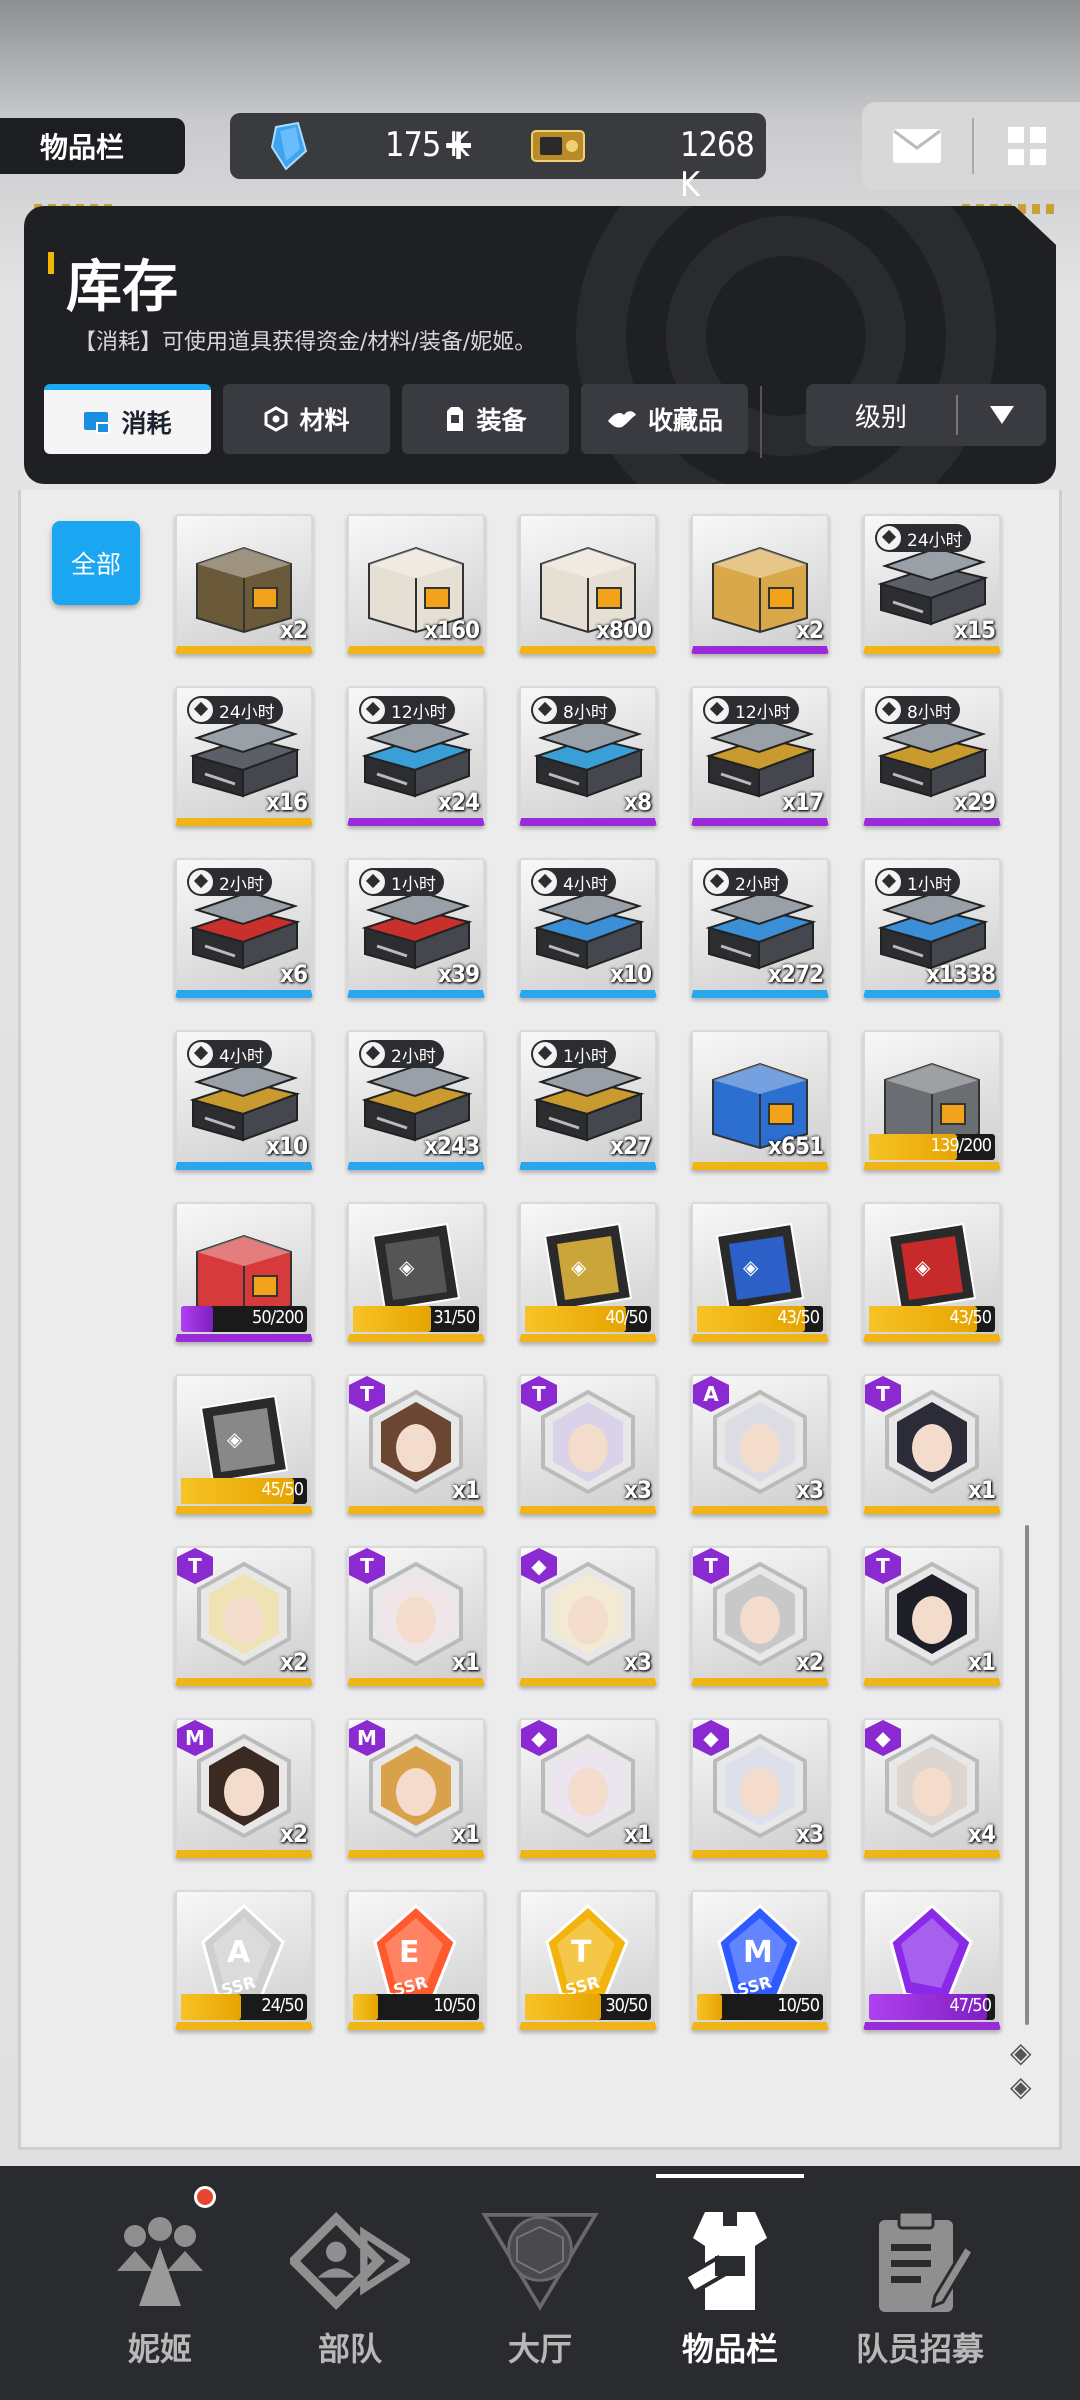  I want to click on inventory-item: 2小时 x272, so click(760, 928).